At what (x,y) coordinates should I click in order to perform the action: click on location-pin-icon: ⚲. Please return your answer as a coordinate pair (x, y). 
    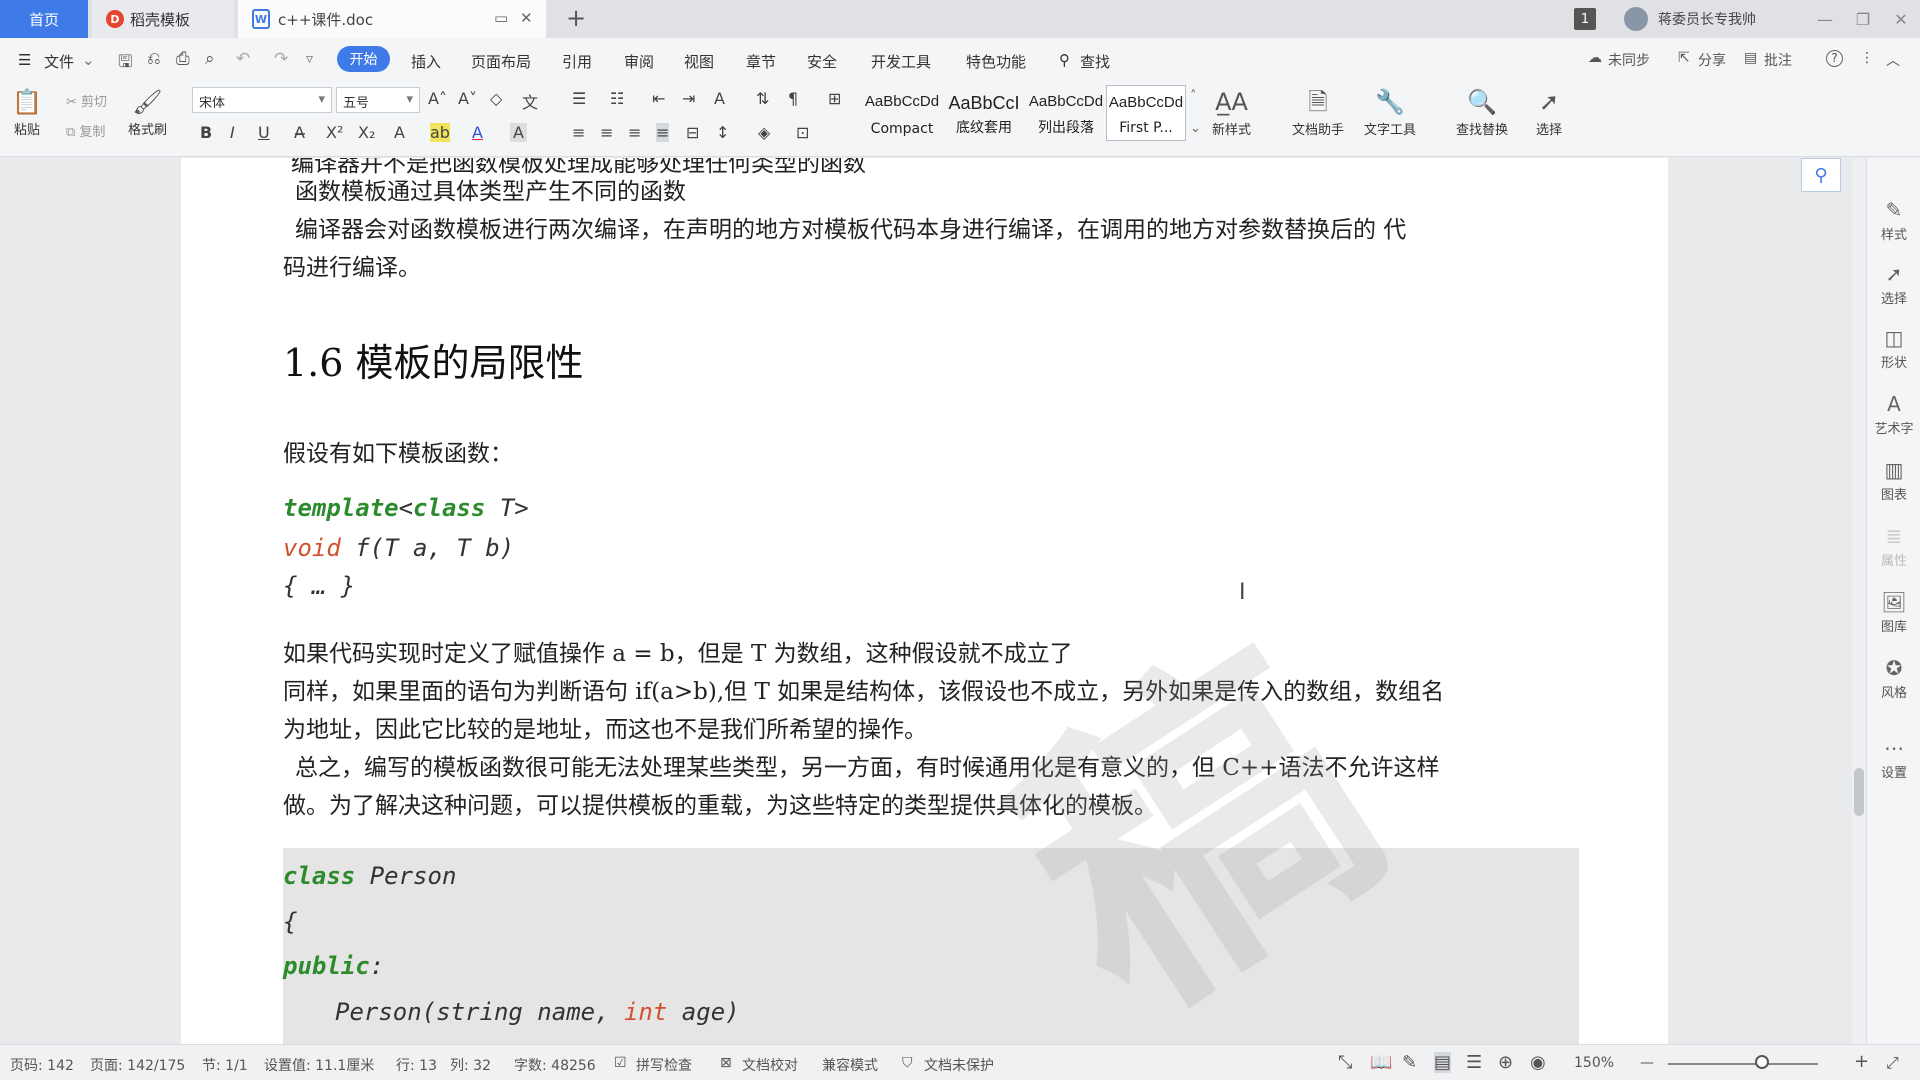
    Looking at the image, I should click on (1821, 175).